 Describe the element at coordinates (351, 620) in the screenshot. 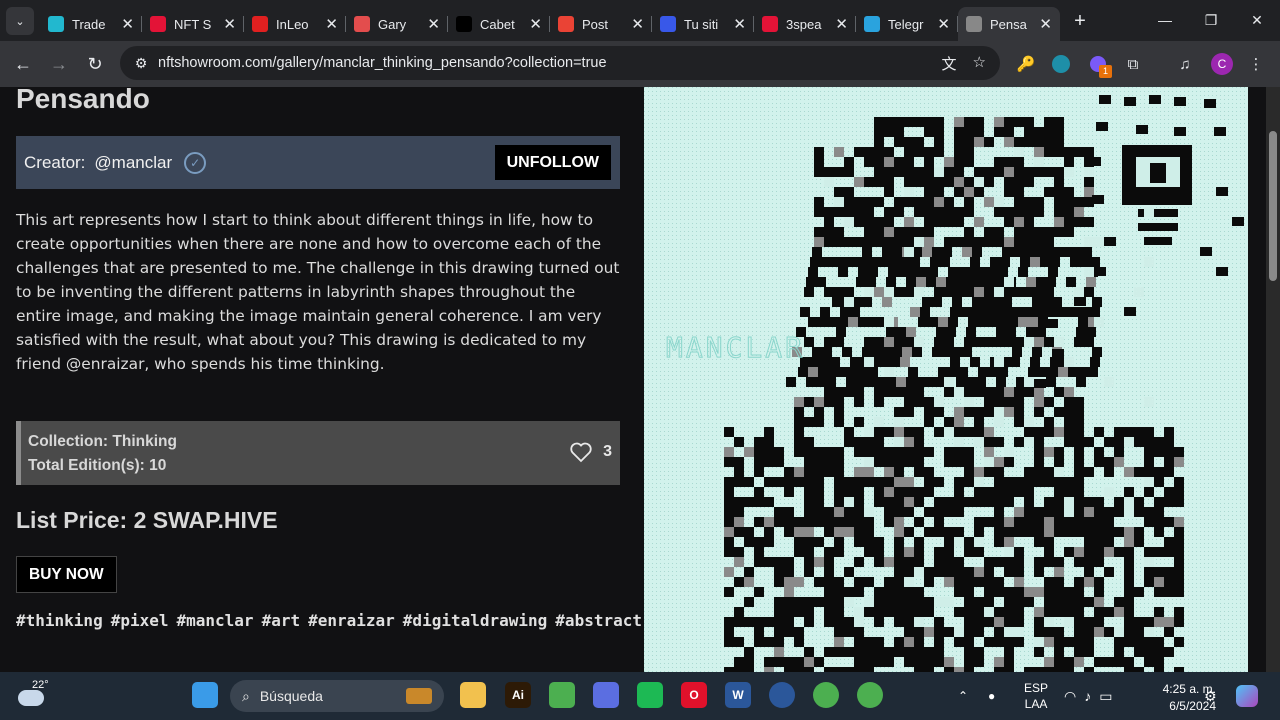

I see `tag-link: #enraizar` at that location.